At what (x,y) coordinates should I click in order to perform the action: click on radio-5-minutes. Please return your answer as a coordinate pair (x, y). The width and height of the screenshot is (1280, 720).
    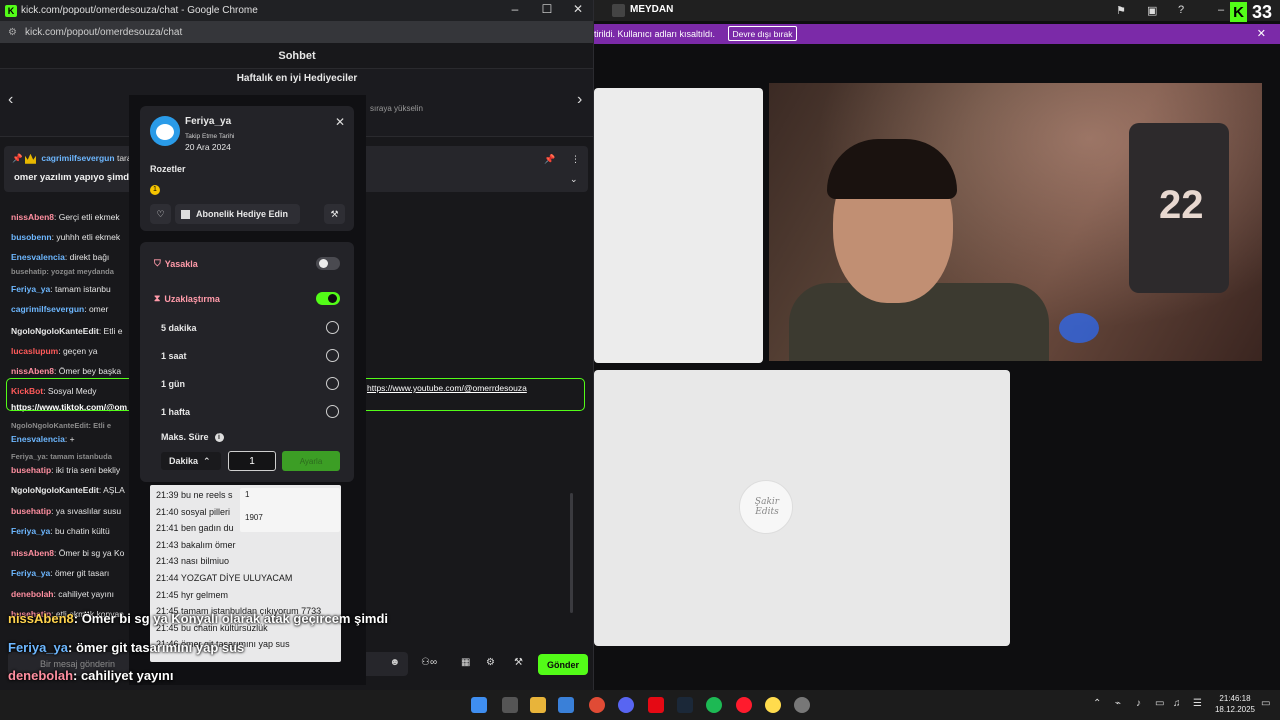
    Looking at the image, I should click on (332, 327).